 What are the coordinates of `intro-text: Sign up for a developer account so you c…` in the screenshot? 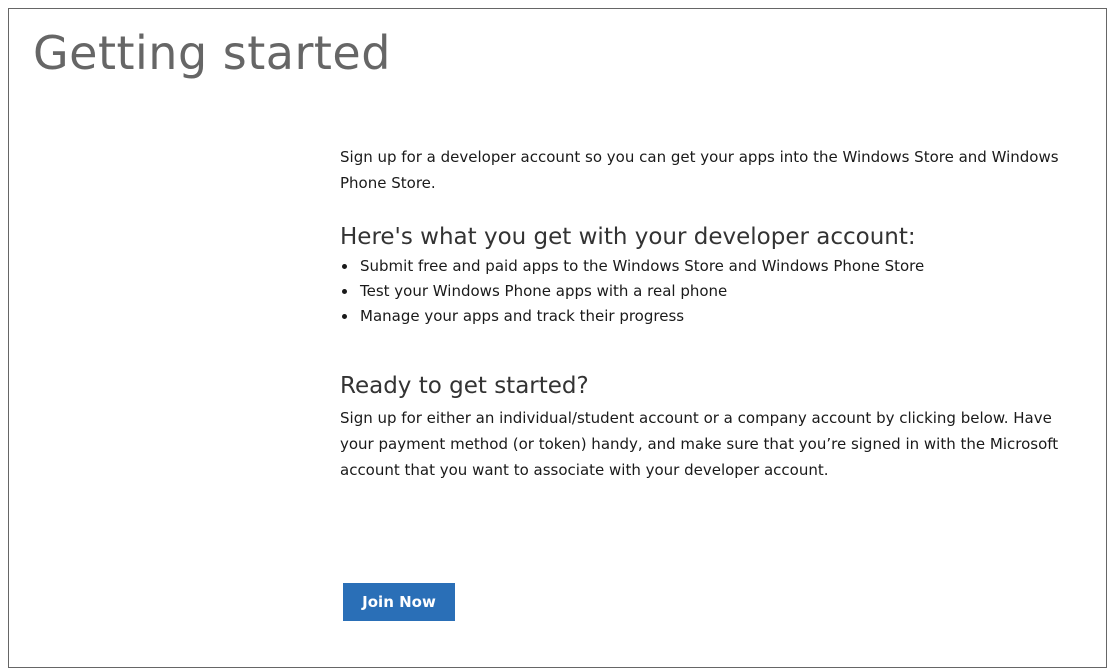 It's located at (699, 170).